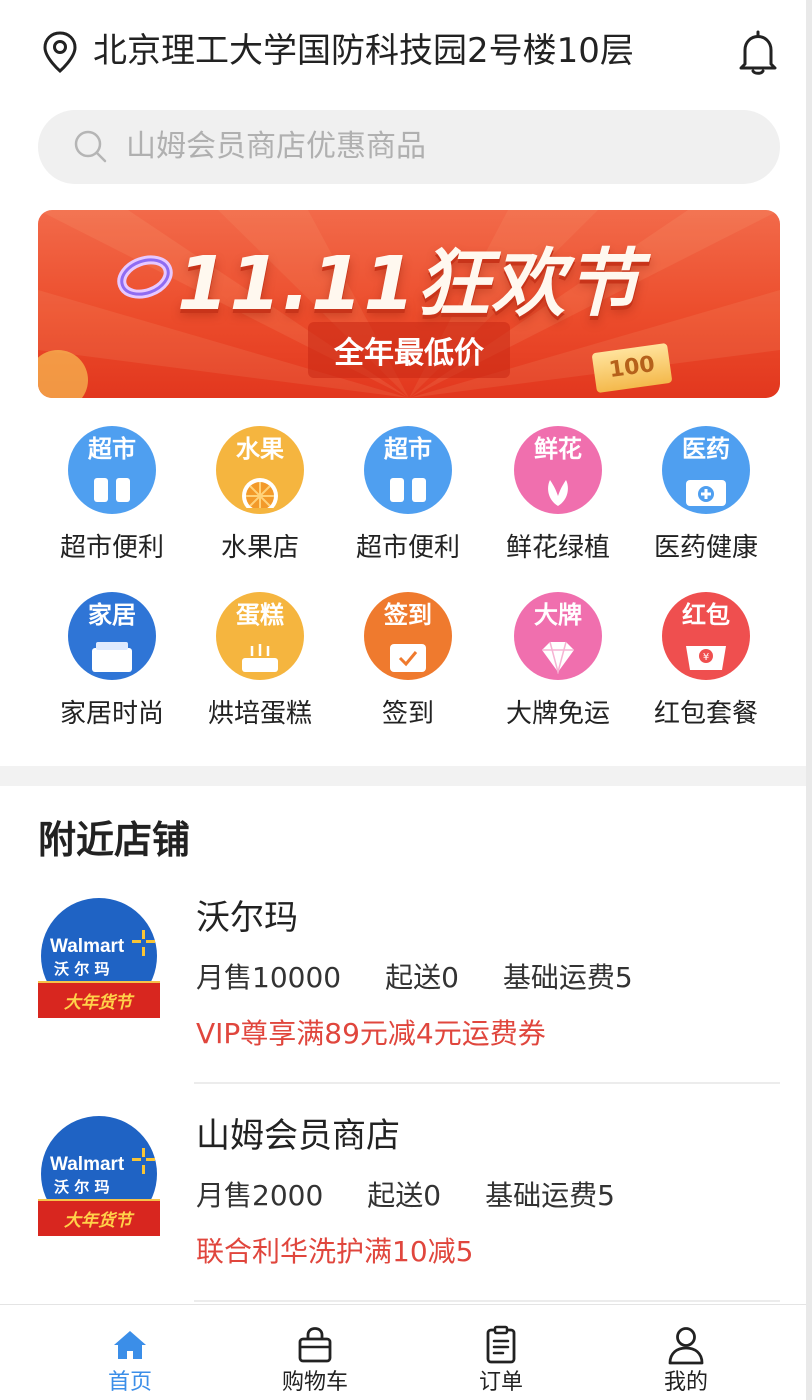 Image resolution: width=812 pixels, height=1400 pixels. I want to click on bell-icon, so click(758, 52).